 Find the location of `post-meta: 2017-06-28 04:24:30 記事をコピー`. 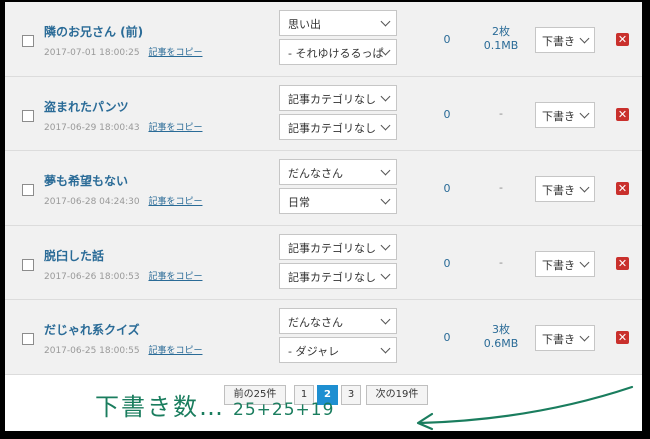

post-meta: 2017-06-28 04:24:30 記事をコピー is located at coordinates (123, 200).